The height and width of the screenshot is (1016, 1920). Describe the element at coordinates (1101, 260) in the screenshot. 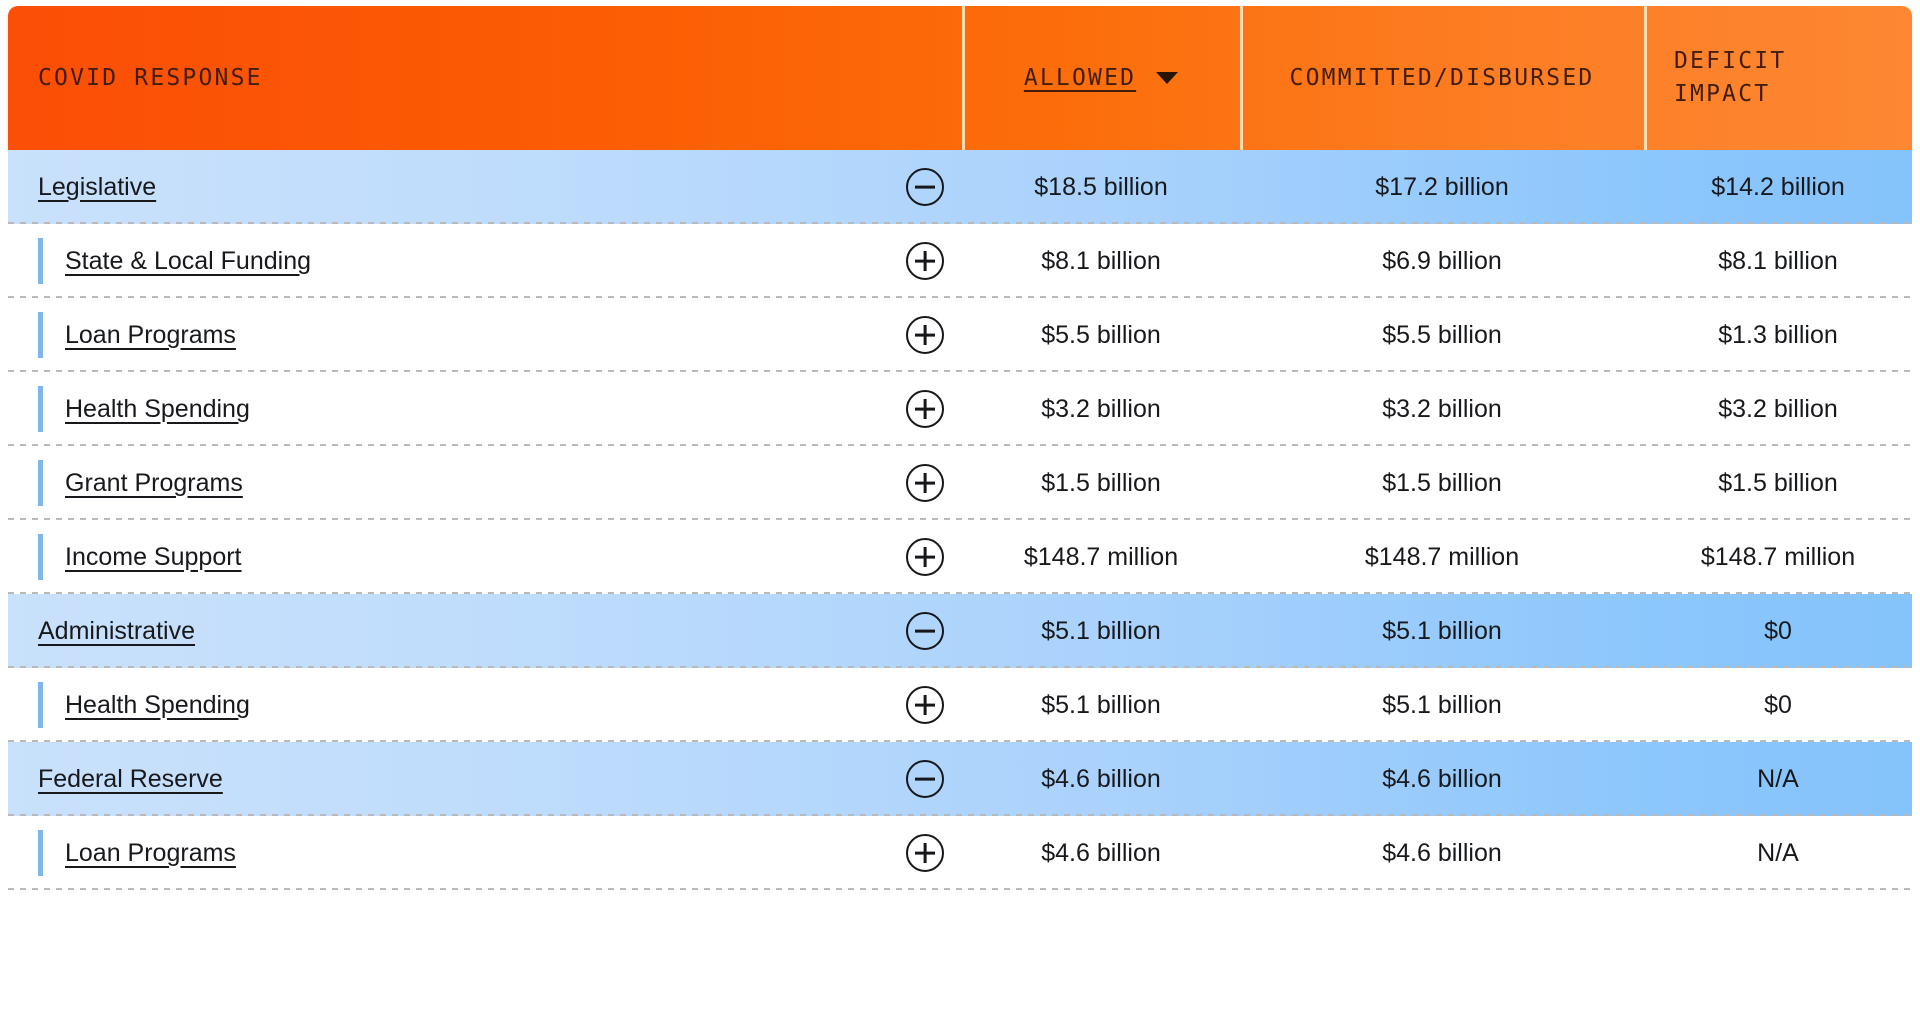

I see `row-value-allowed: $8.1 billion` at that location.